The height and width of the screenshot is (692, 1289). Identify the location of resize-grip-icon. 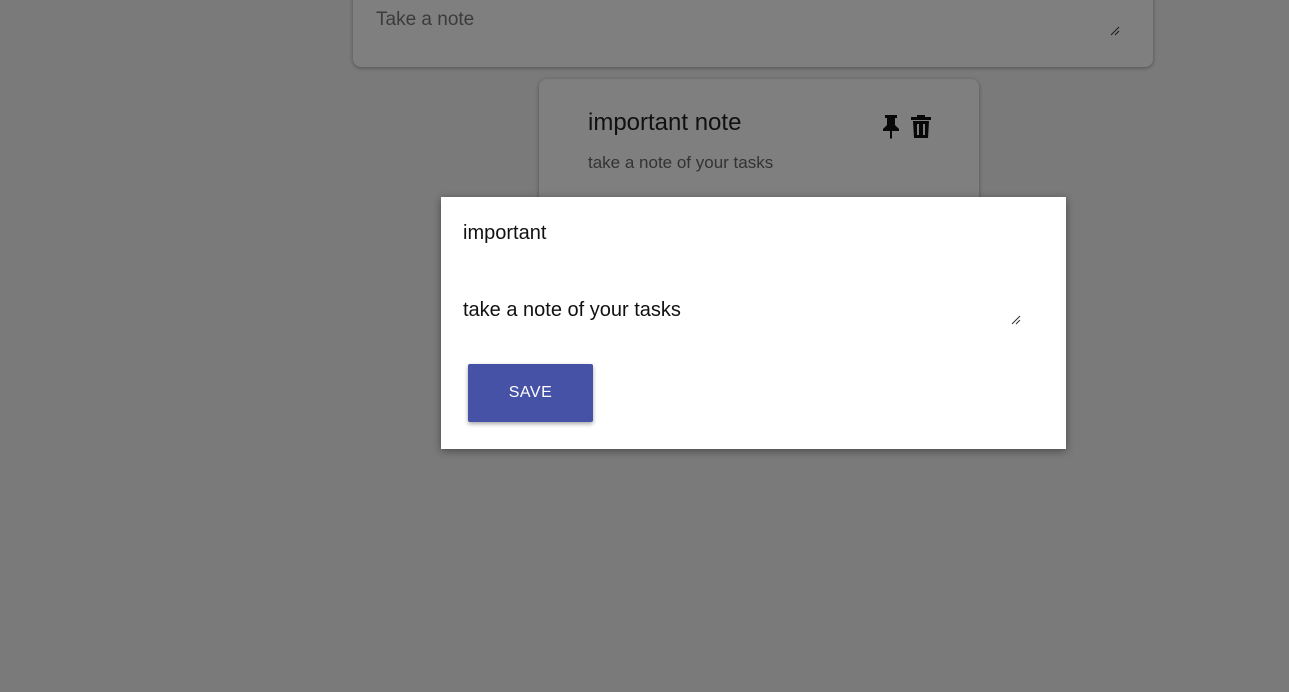
(1016, 320).